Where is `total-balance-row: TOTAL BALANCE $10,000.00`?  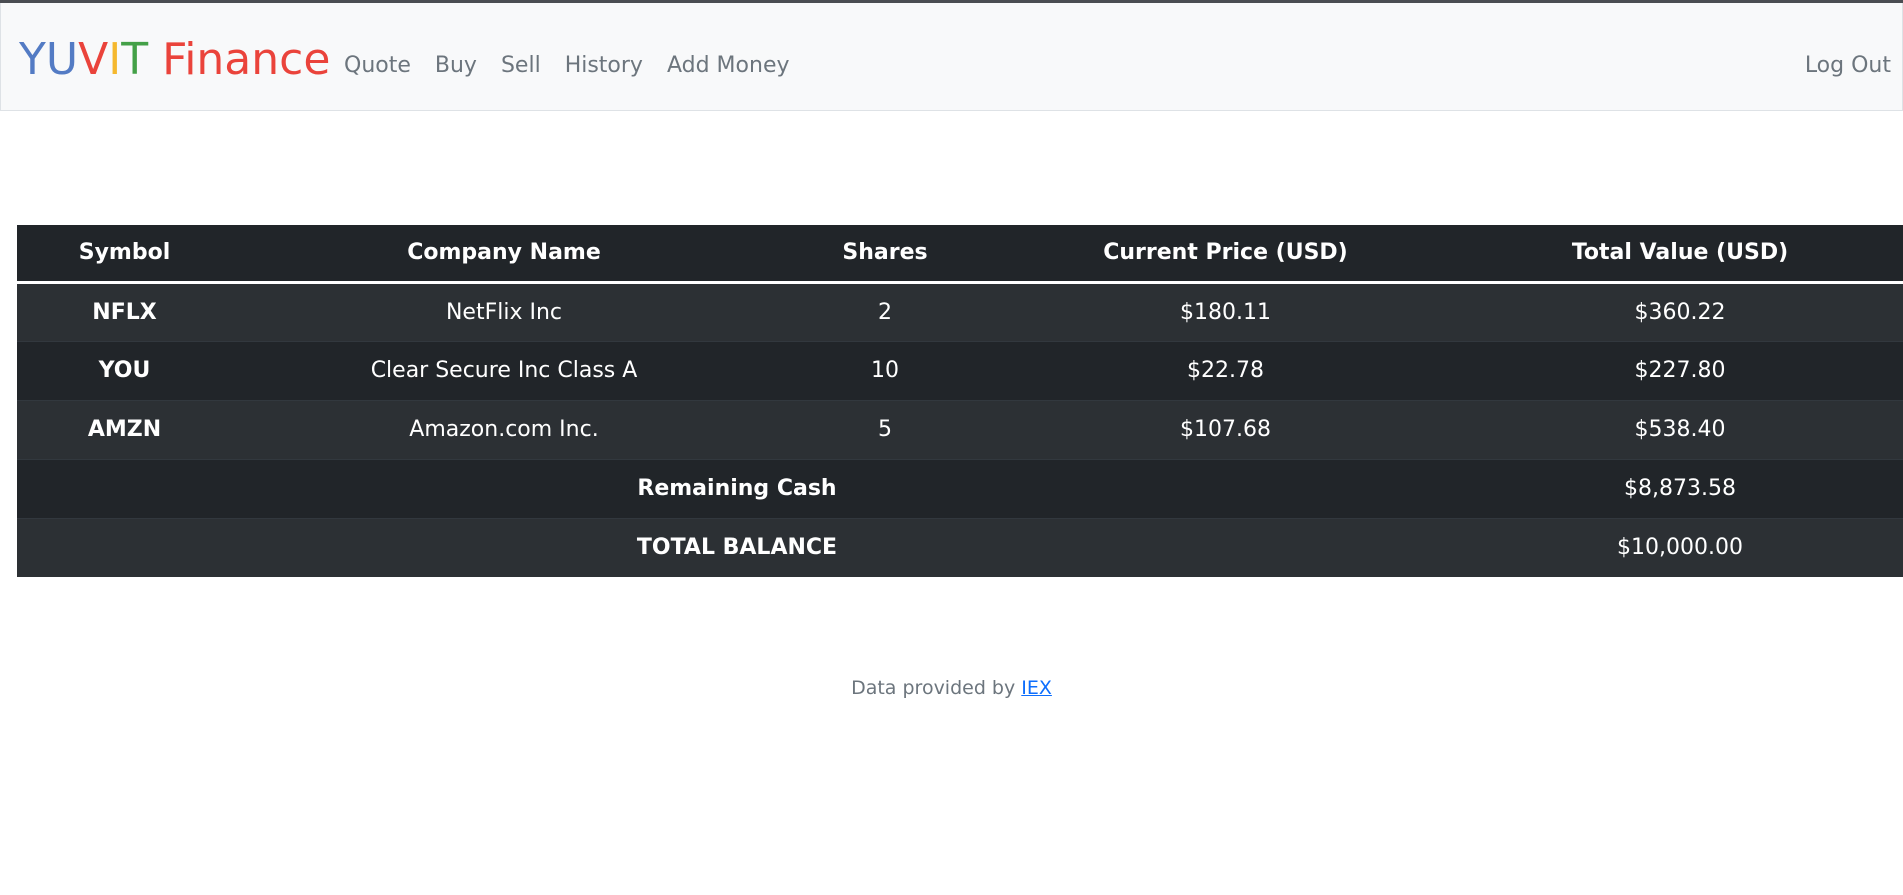
total-balance-row: TOTAL BALANCE $10,000.00 is located at coordinates (960, 547).